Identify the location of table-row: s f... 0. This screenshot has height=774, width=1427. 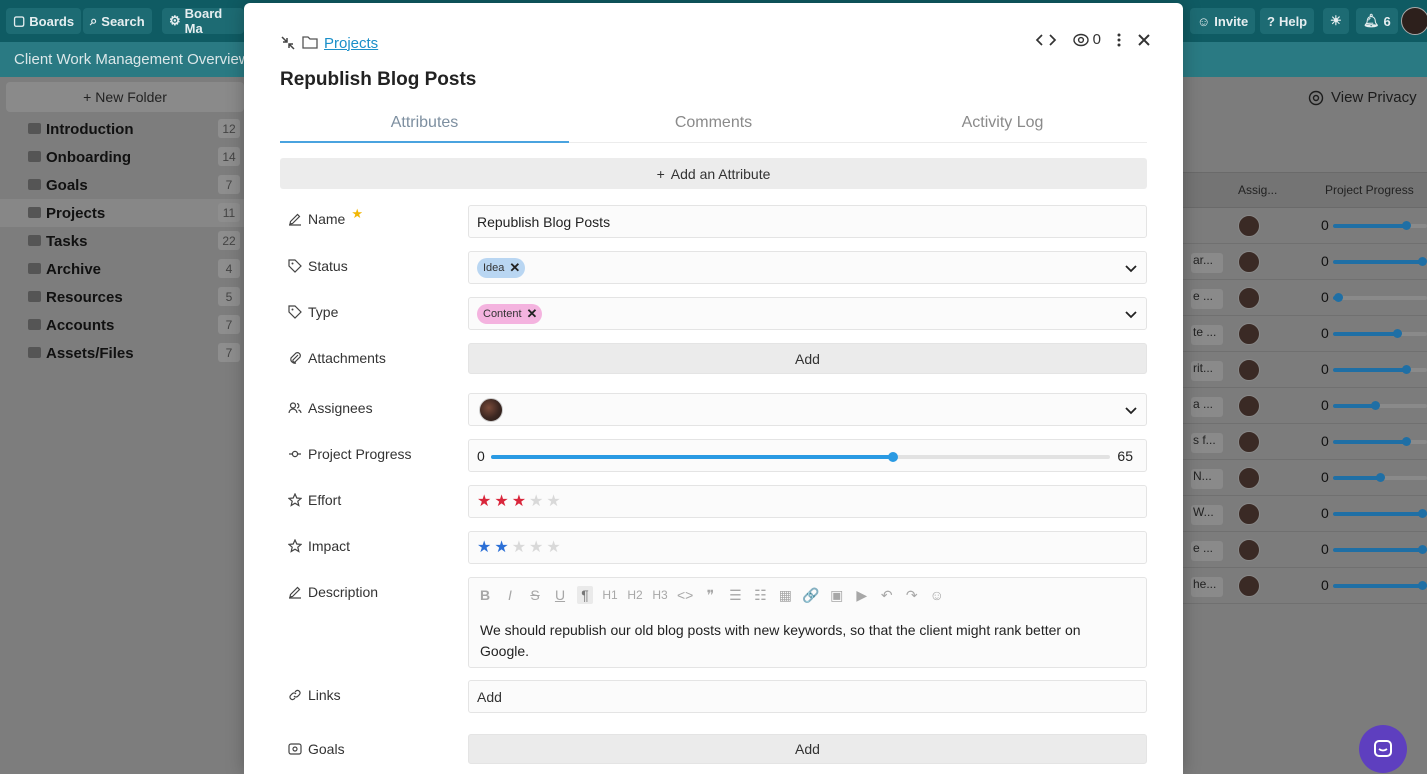
(1305, 442).